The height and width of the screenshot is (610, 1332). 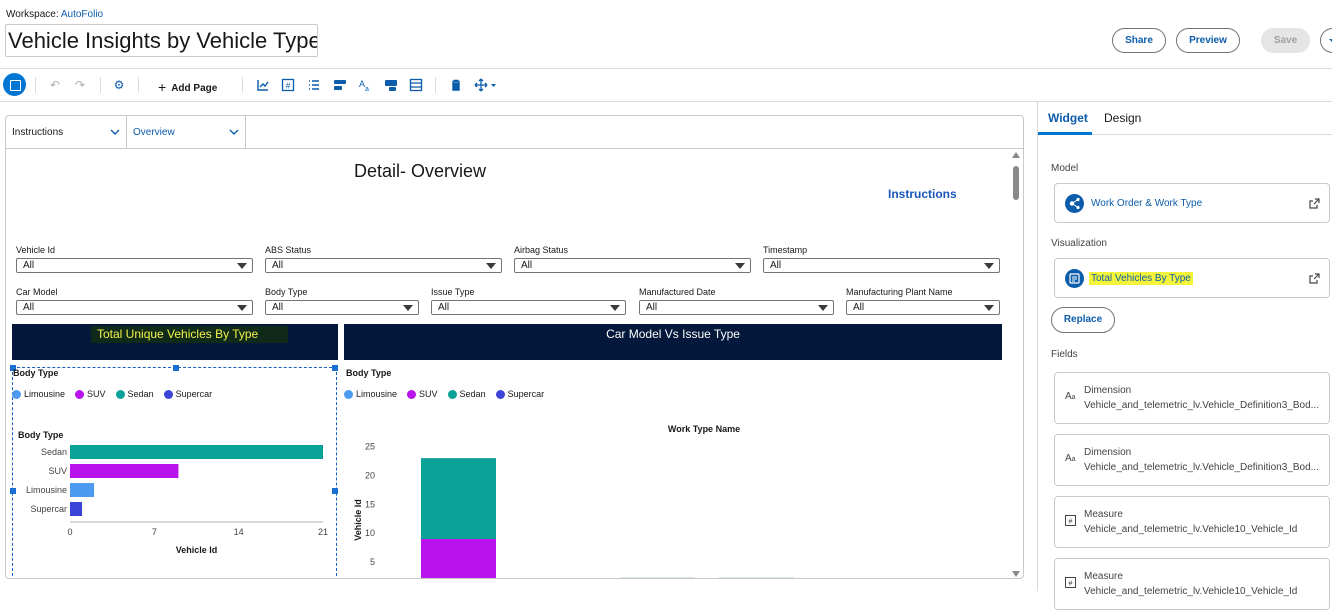 What do you see at coordinates (82, 14) in the screenshot?
I see `workspace-link: AutoFolio` at bounding box center [82, 14].